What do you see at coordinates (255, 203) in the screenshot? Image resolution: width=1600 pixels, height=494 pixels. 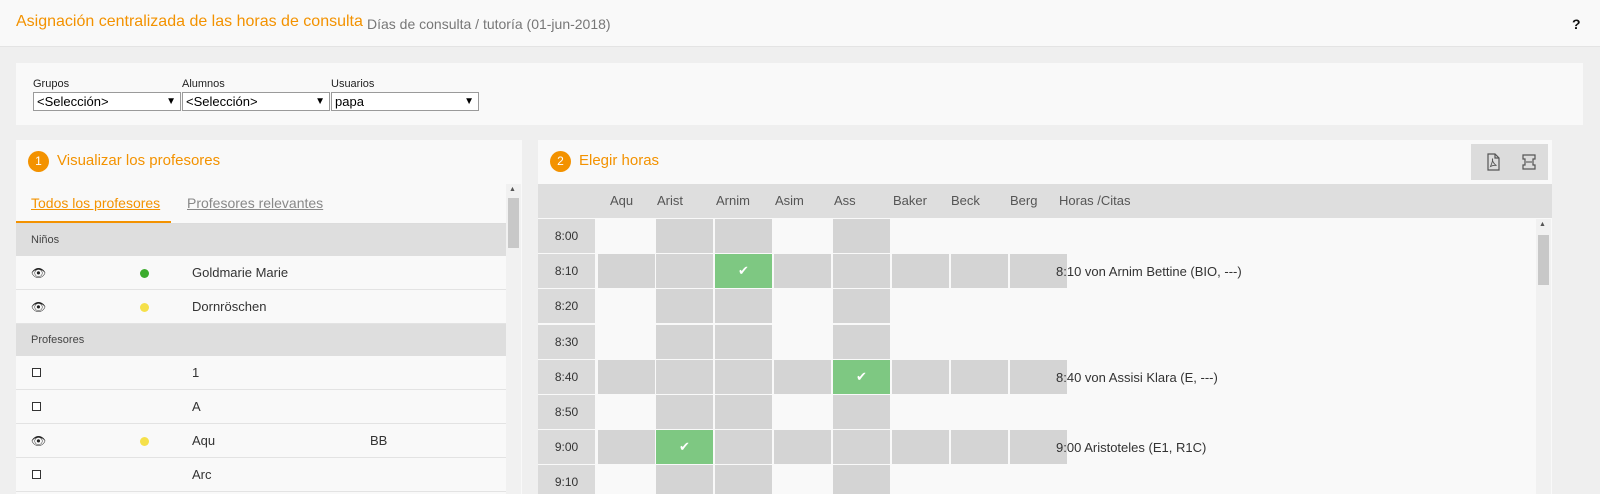 I see `tab-relevant-teachers: Profesores relevantes` at bounding box center [255, 203].